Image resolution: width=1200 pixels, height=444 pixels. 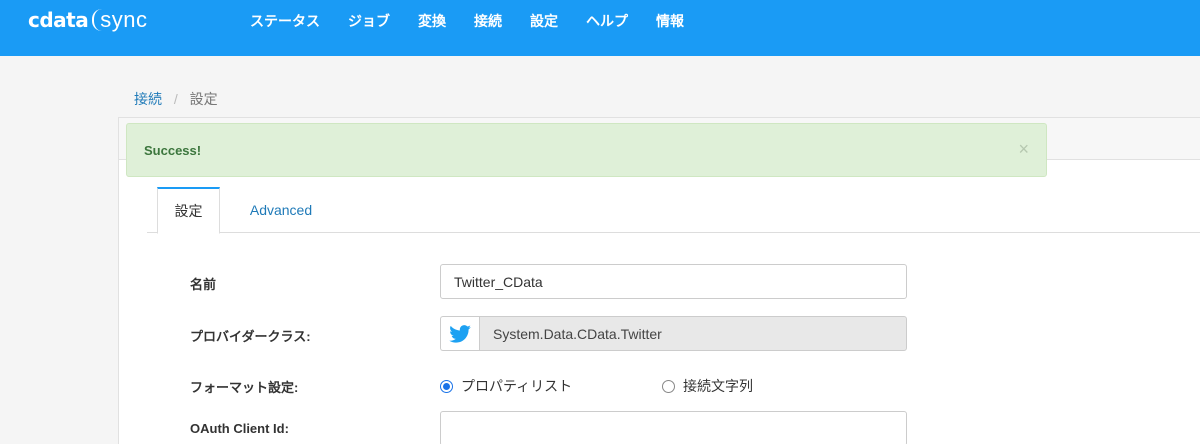 I want to click on top-navbar: cdata sync ステータス ジョブ 変換 接続 設定 ヘルプ 情報, so click(x=600, y=28).